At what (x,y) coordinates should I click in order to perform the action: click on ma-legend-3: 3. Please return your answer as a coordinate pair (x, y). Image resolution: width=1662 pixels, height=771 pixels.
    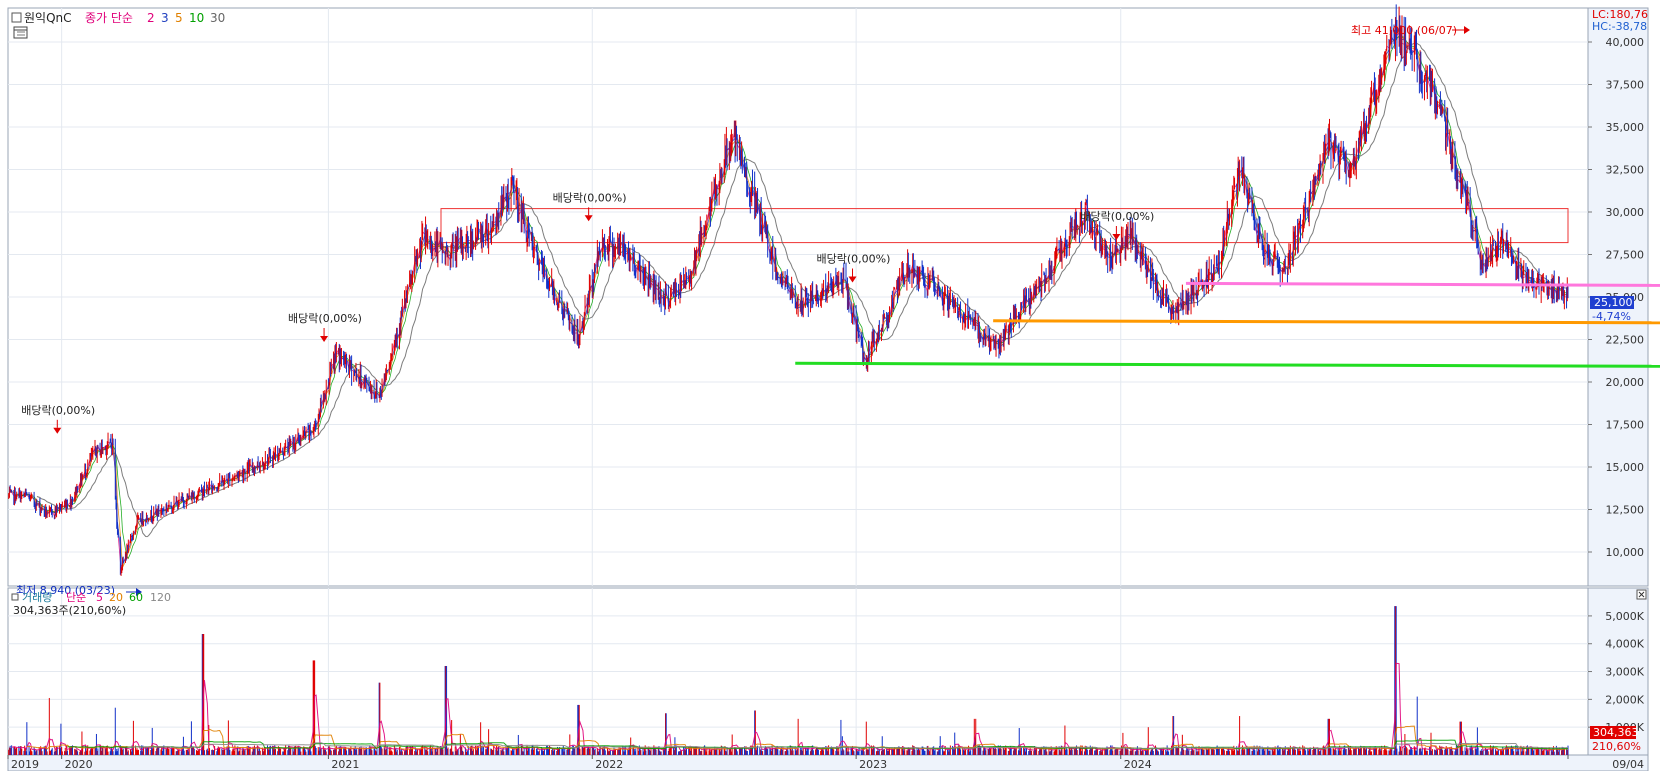
    Looking at the image, I should click on (165, 18).